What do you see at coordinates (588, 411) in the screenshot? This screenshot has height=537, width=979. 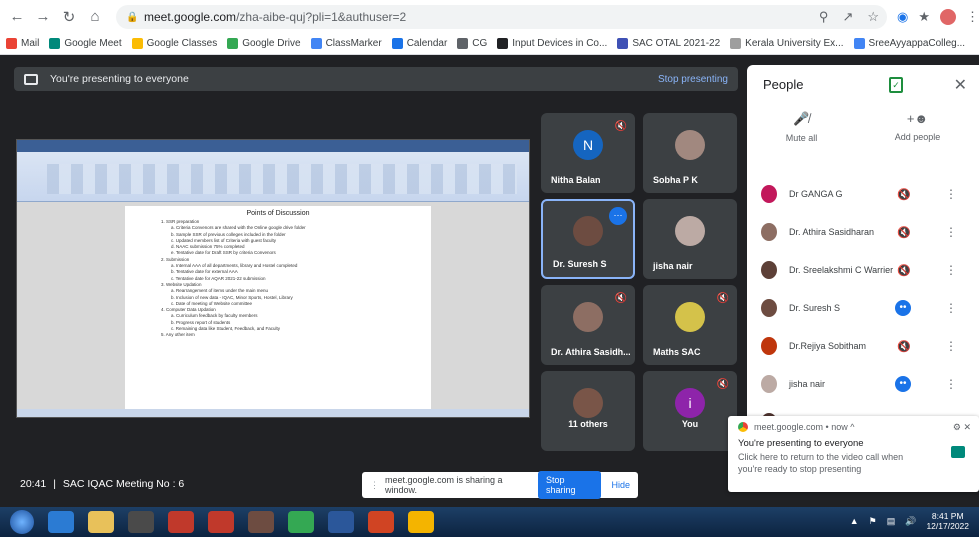 I see `participant-tile: 11 others` at bounding box center [588, 411].